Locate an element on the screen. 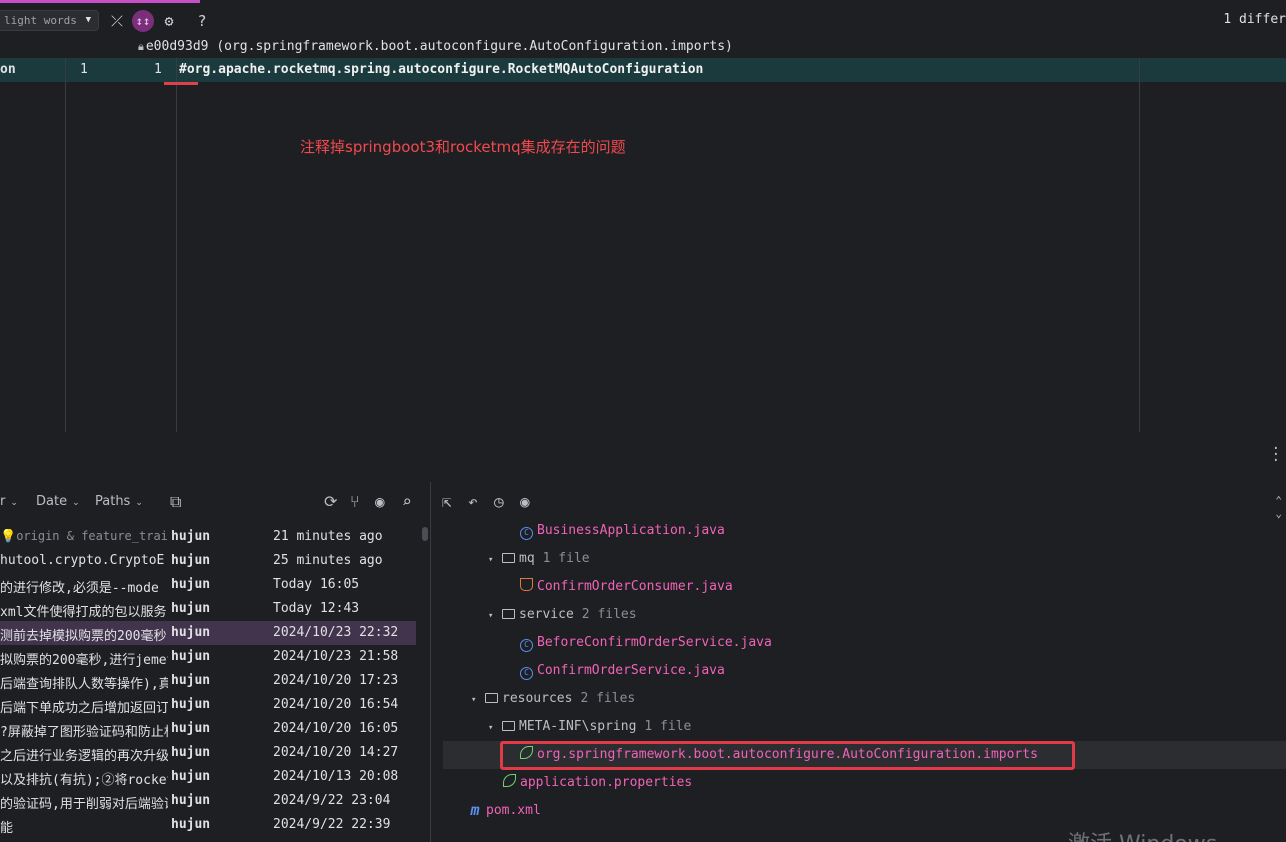 The width and height of the screenshot is (1286, 842). commit-message: hutool.crypto.CryptoE is located at coordinates (82, 560).